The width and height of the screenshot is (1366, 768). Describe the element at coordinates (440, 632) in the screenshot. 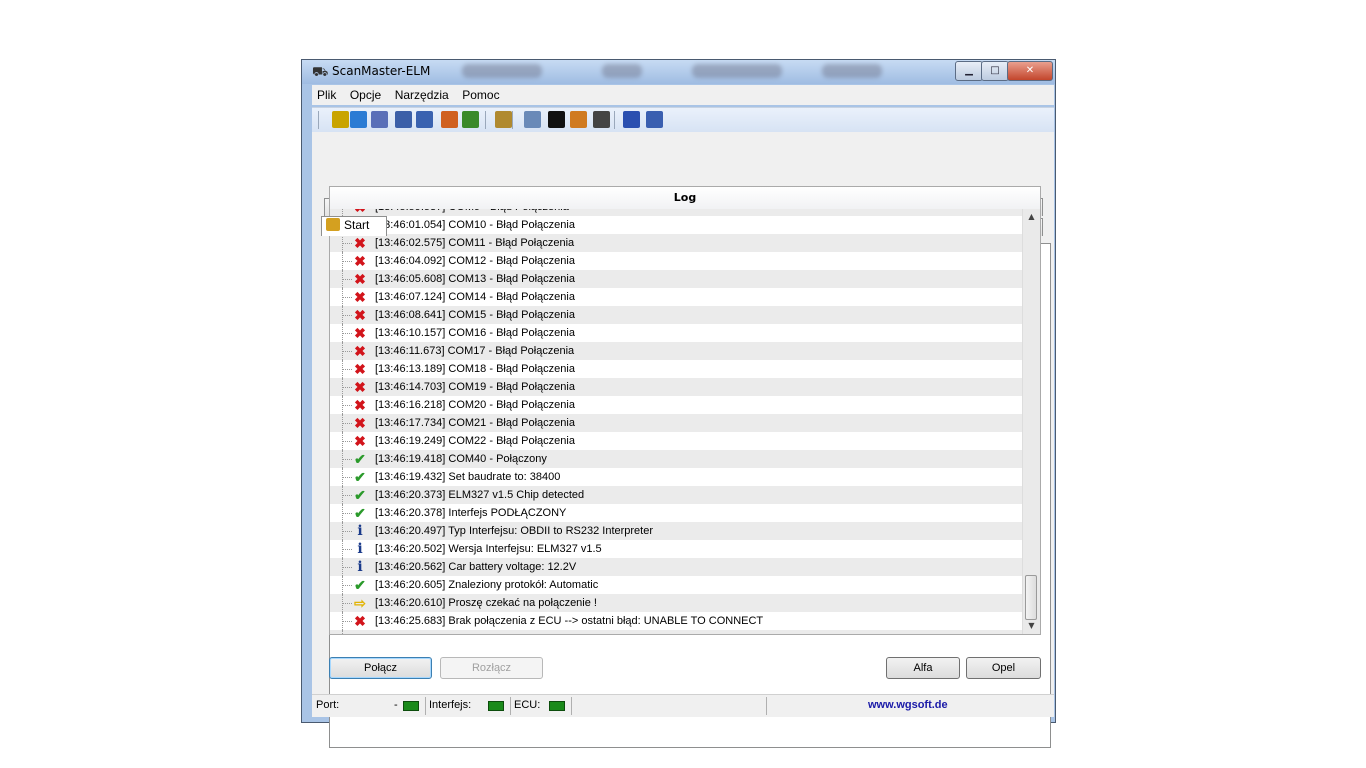

I see `log-row-text: [13:46:26.535] Rozłączony` at that location.